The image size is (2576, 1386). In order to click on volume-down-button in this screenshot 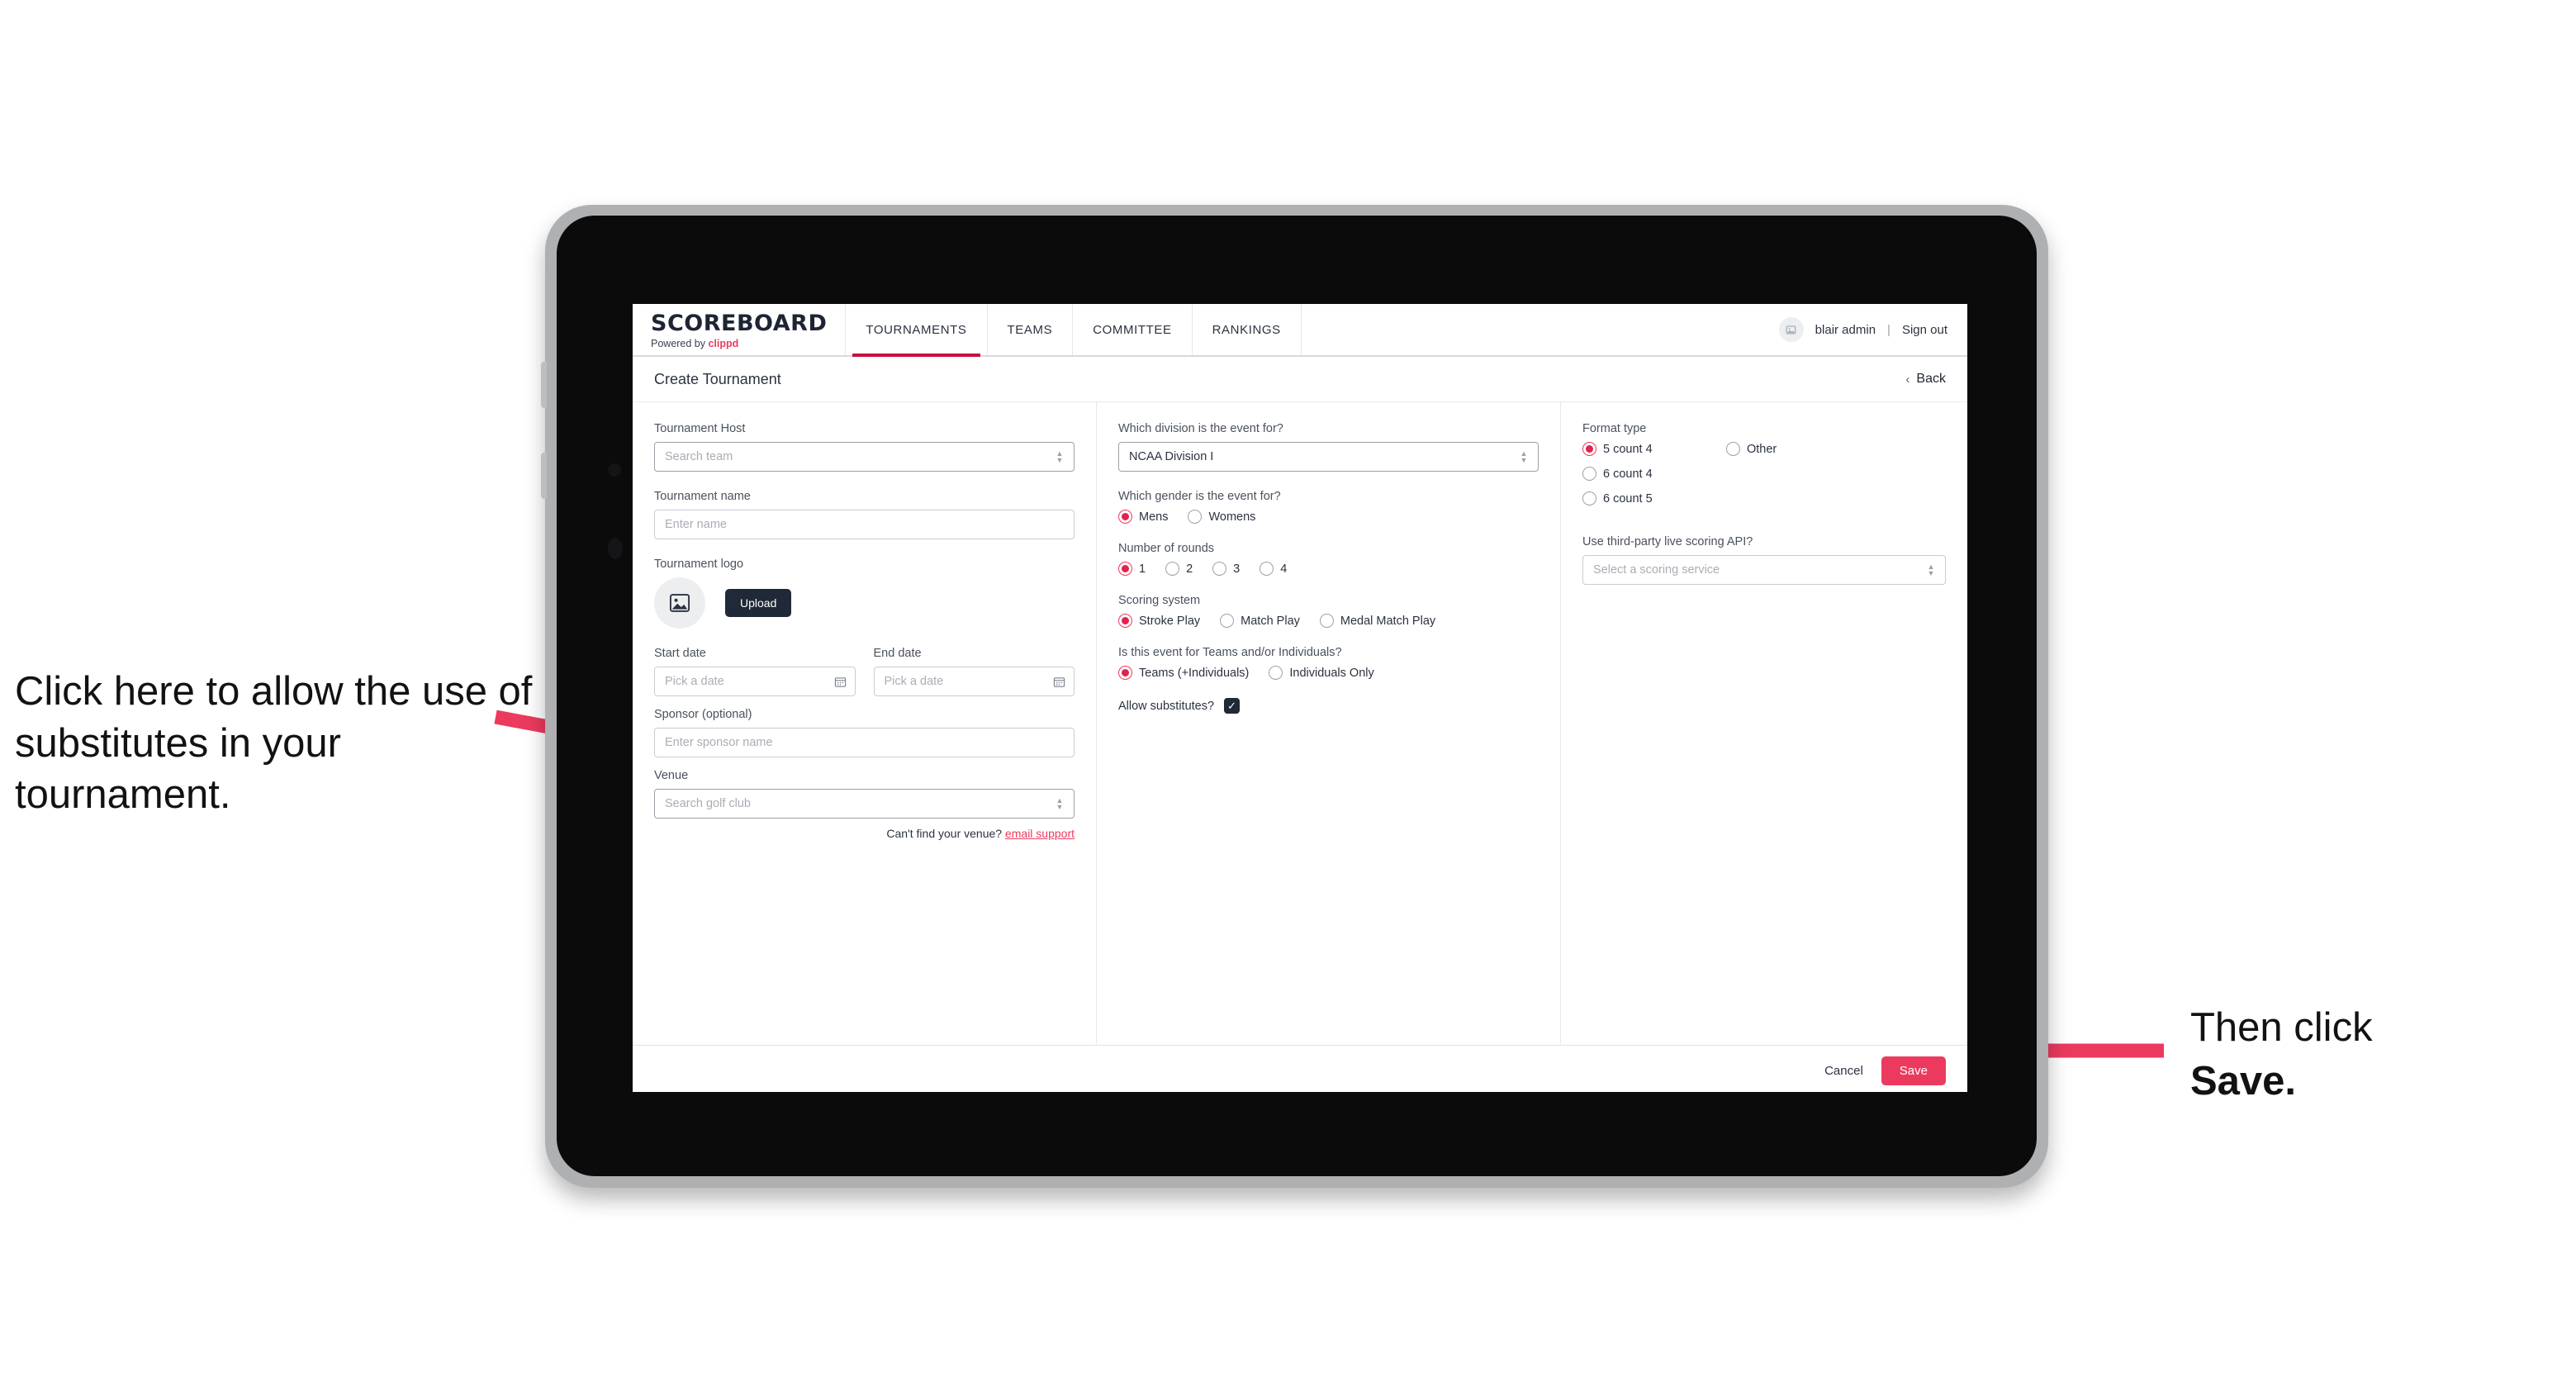, I will do `click(544, 476)`.